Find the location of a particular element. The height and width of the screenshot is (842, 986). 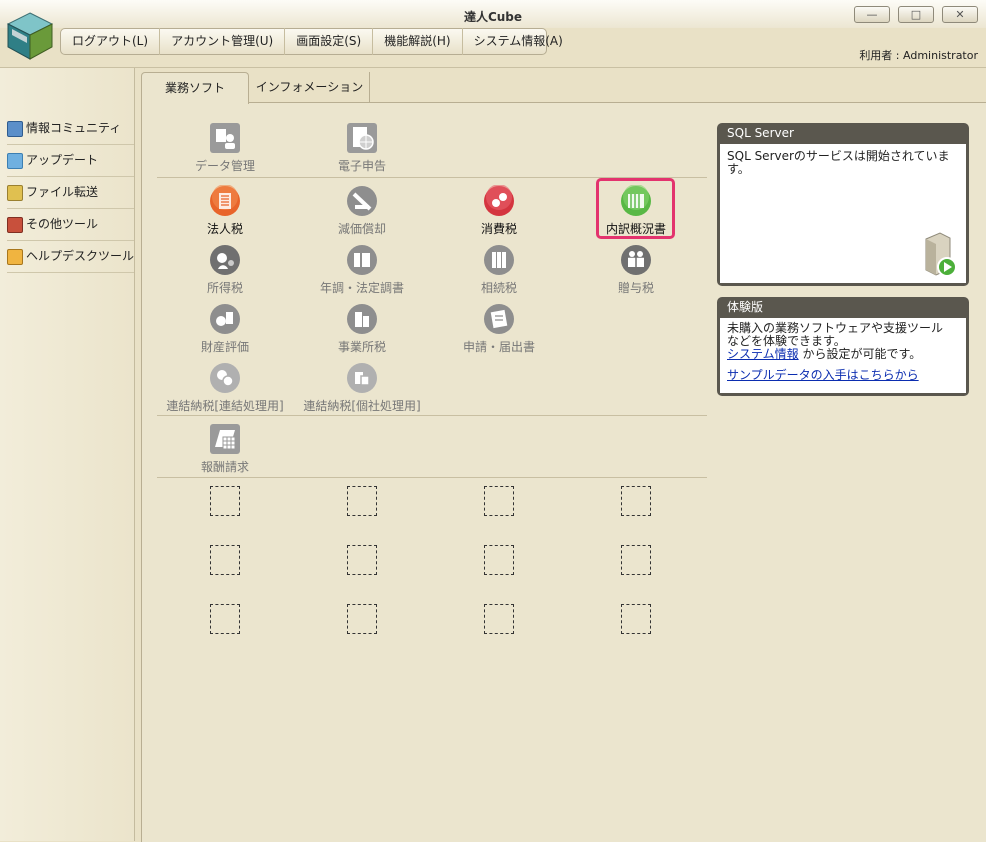

consolidated-tax-group-icon is located at coordinates (225, 378).